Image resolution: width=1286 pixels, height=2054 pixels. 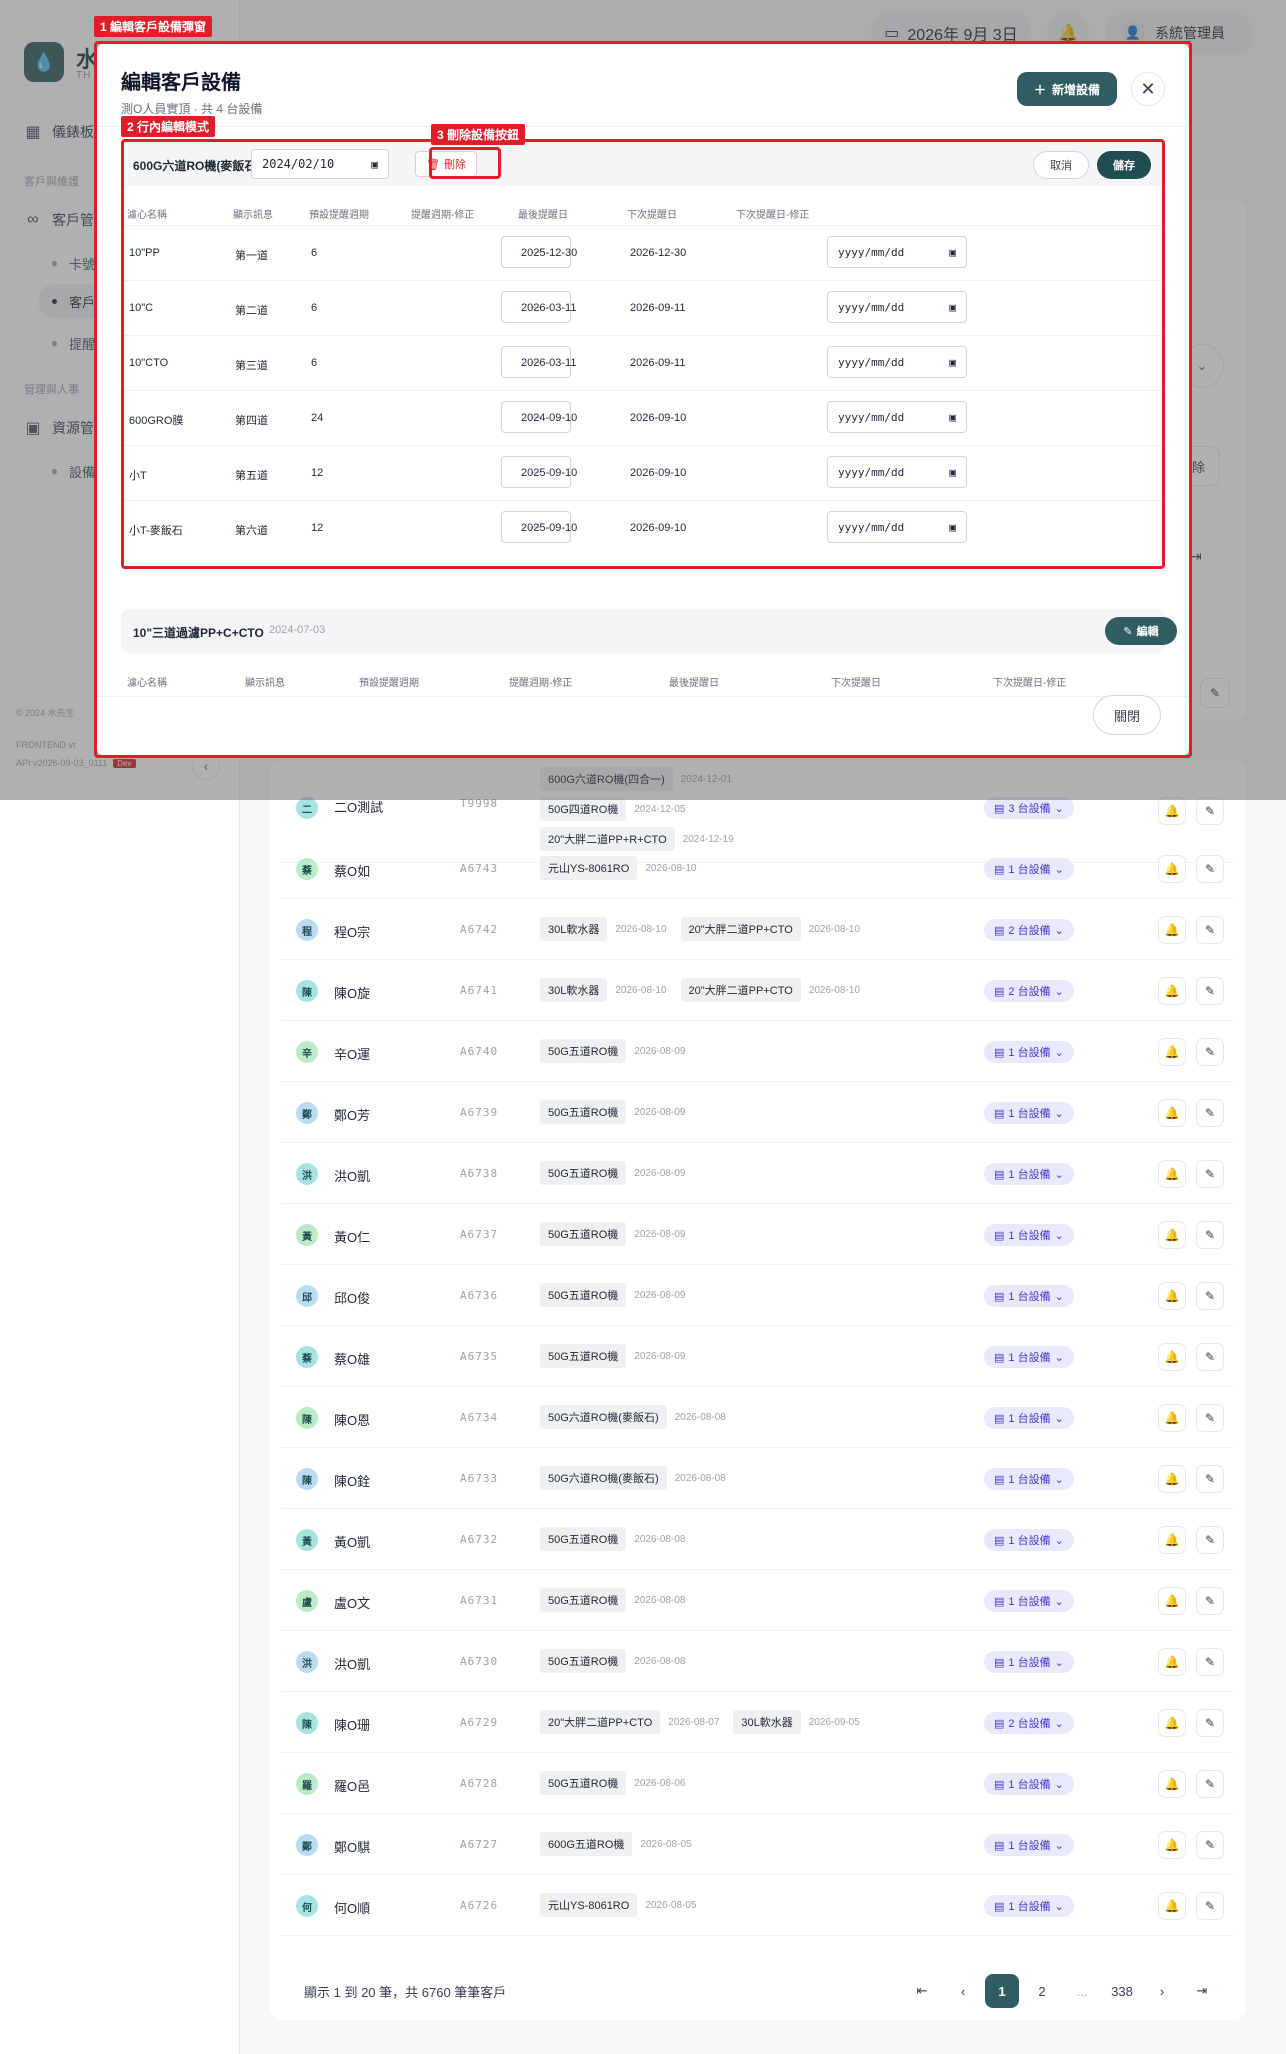 I want to click on table-row: 盧盧O文 A6731 50G五道RO機 2026-08-08 ▤ 1 台設備 ⌄ 🔔 ✎, so click(x=758, y=1600).